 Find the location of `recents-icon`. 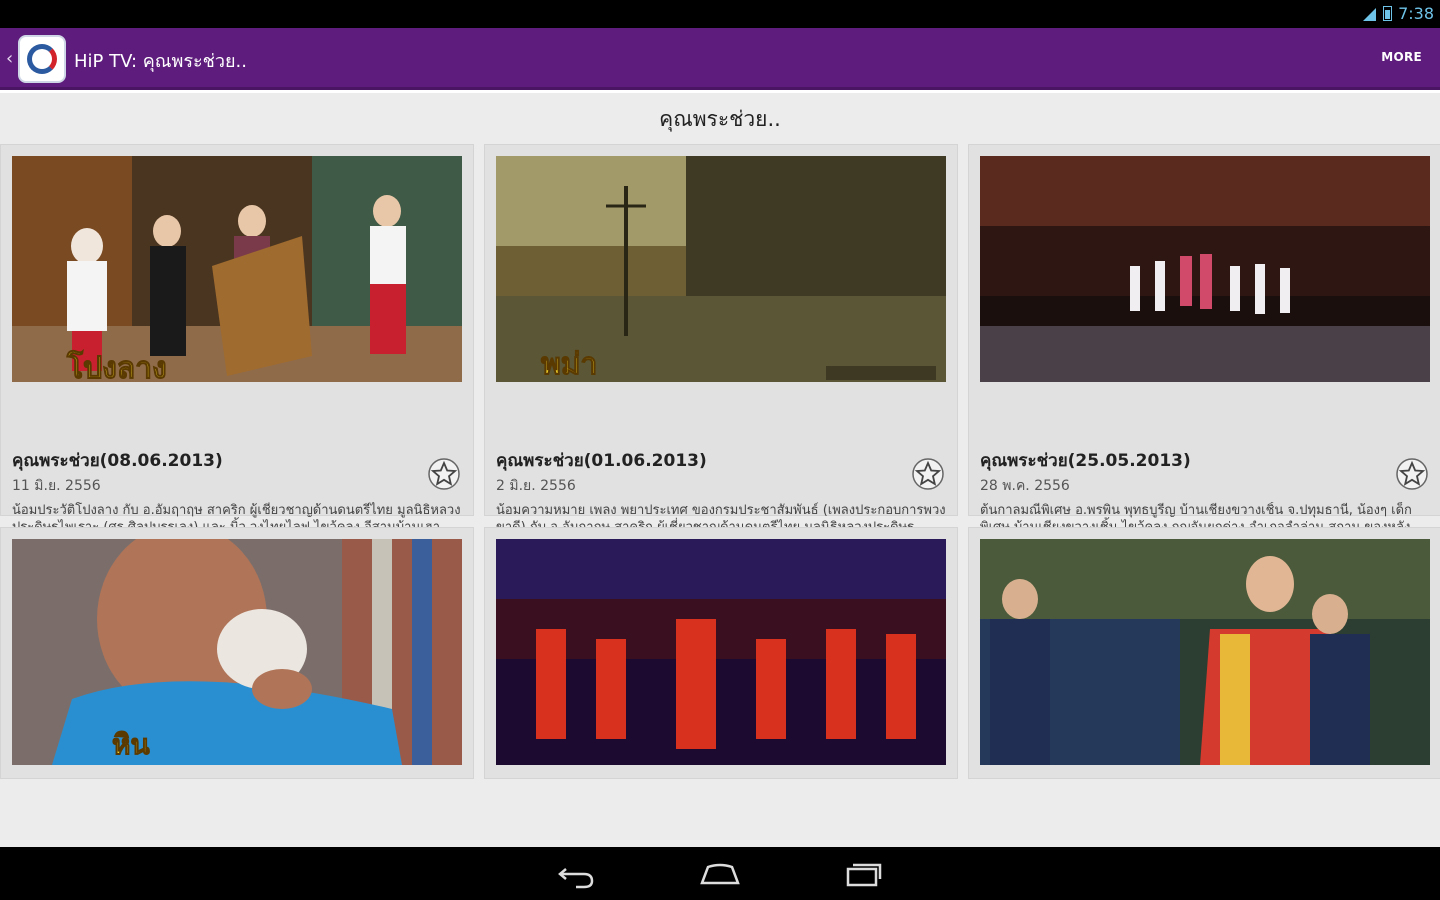

recents-icon is located at coordinates (864, 874).